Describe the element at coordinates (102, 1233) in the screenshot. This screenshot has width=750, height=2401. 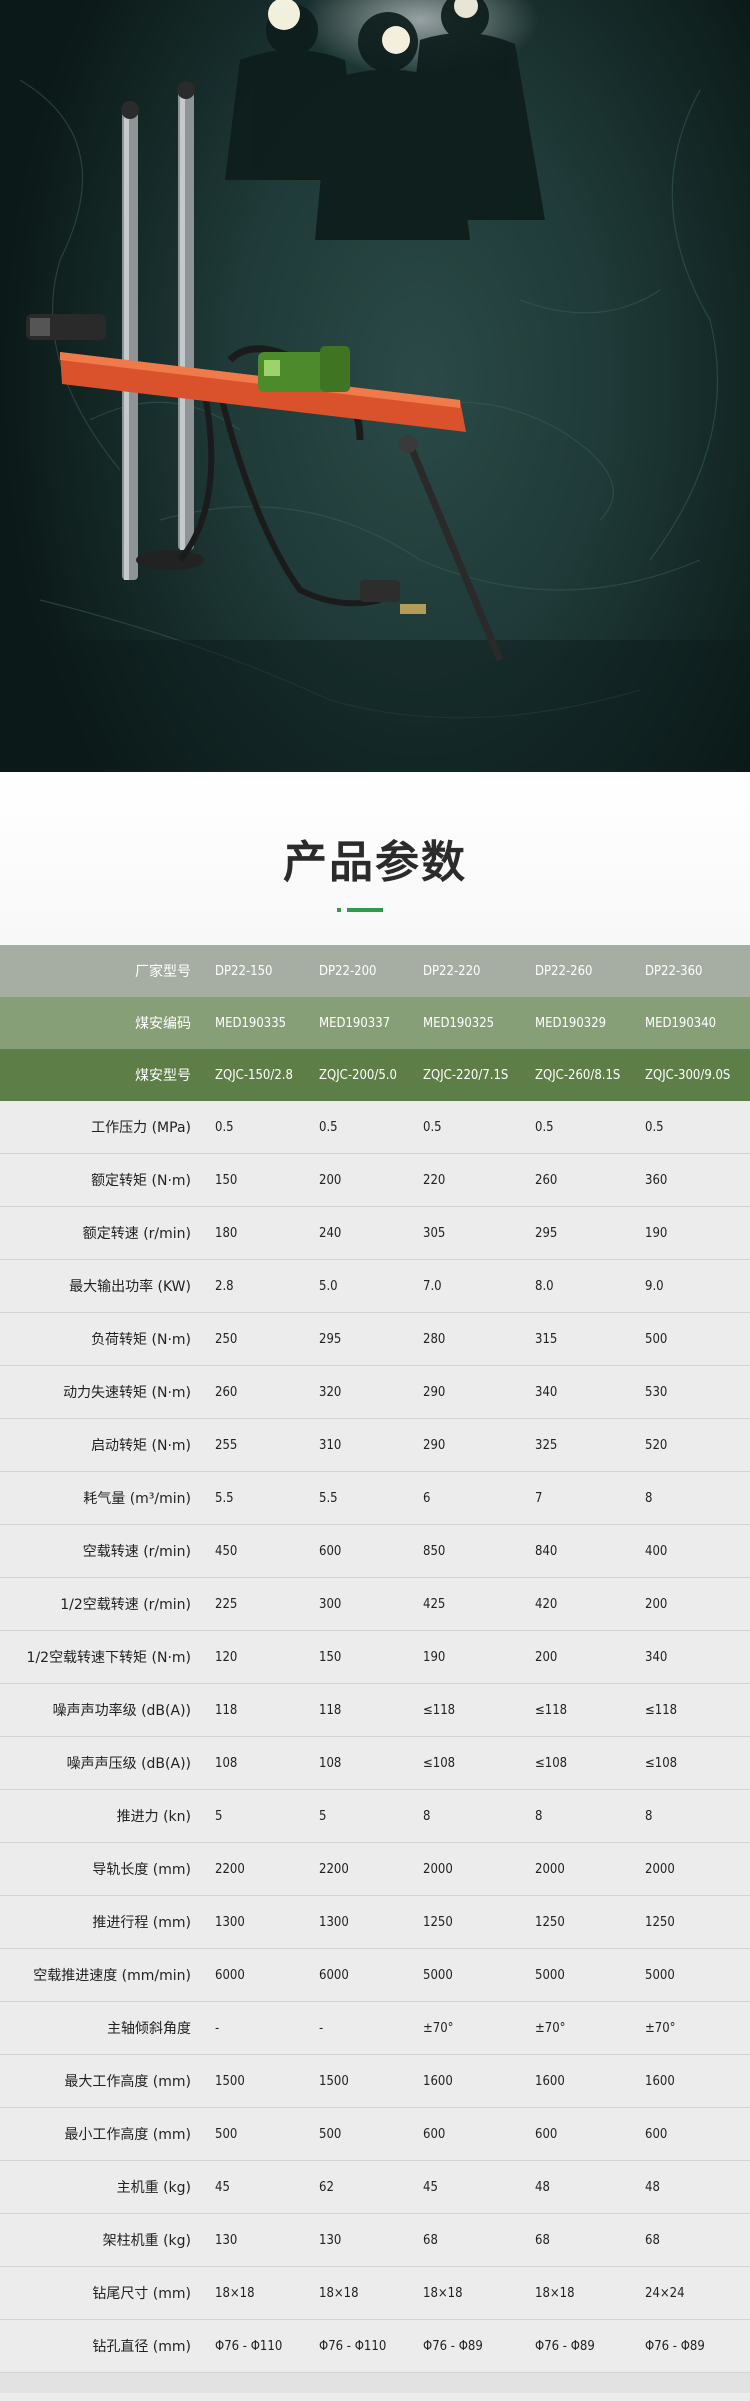
I see `row-label: 额定转速 (r/min)` at that location.